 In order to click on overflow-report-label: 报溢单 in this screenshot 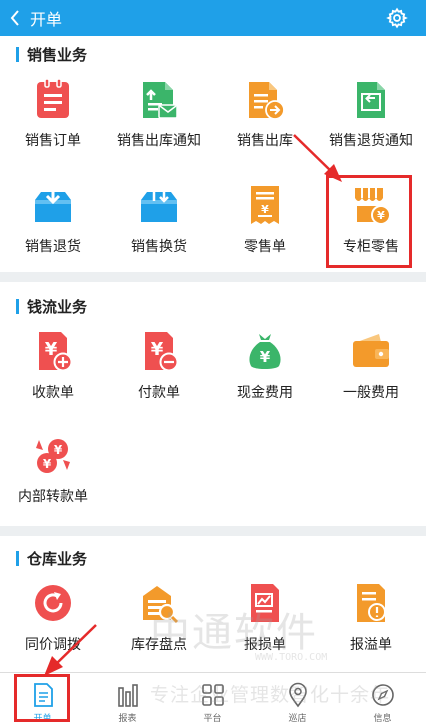, I will do `click(371, 645)`.